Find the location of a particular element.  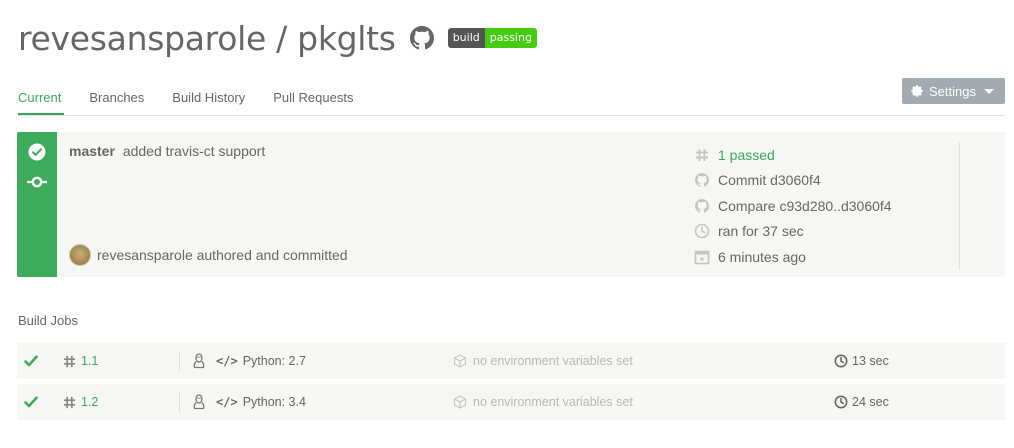

settings-label: Settings is located at coordinates (952, 91).